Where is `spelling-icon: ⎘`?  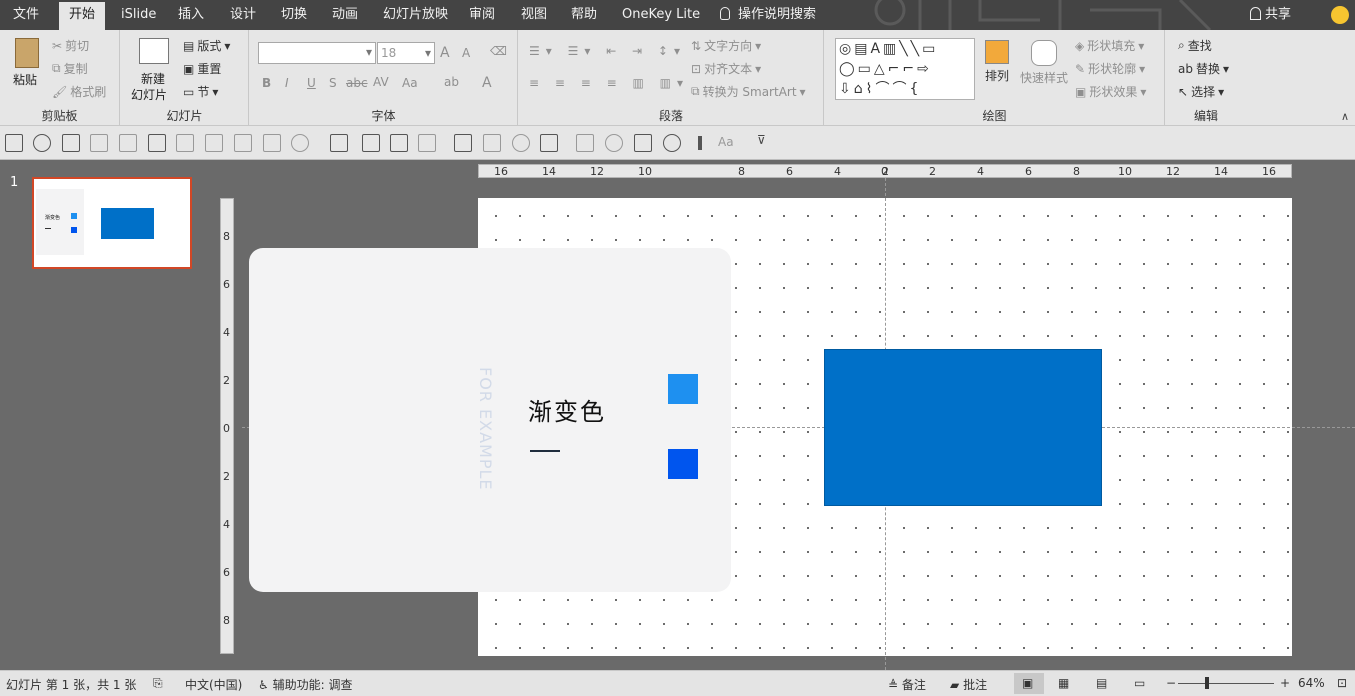 spelling-icon: ⎘ is located at coordinates (158, 683).